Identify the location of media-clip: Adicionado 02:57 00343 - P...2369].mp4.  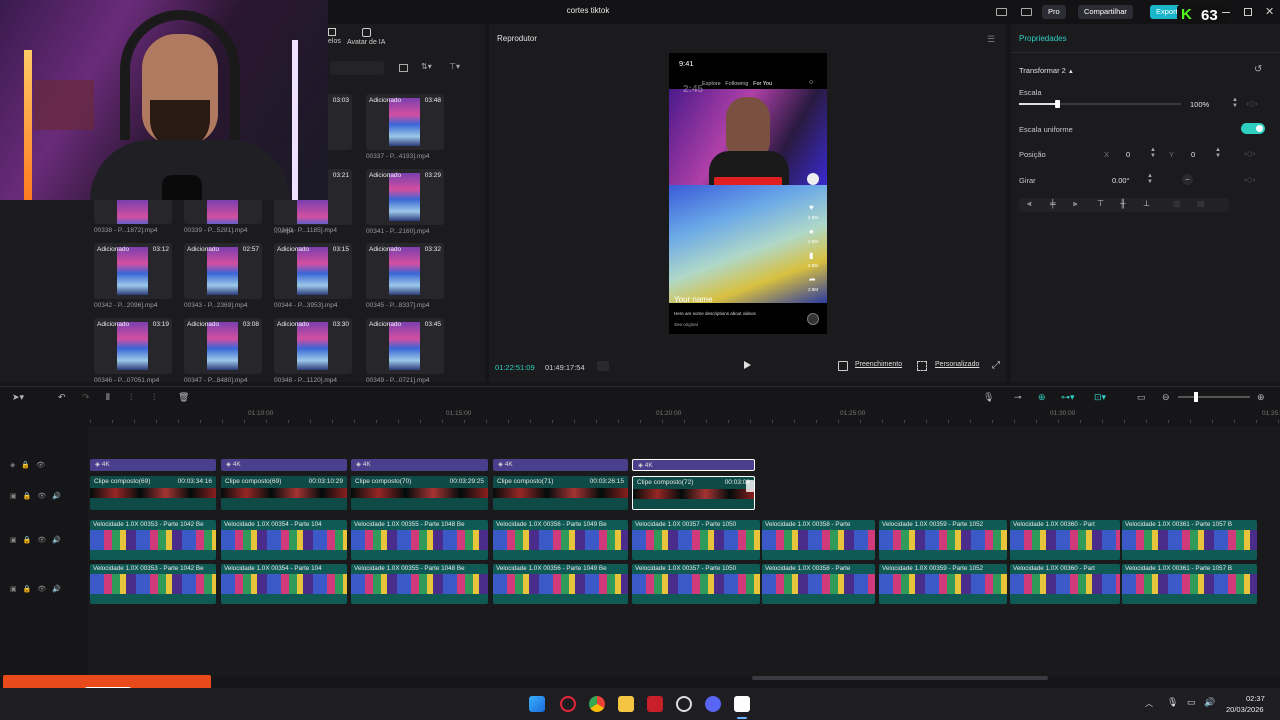
(223, 276).